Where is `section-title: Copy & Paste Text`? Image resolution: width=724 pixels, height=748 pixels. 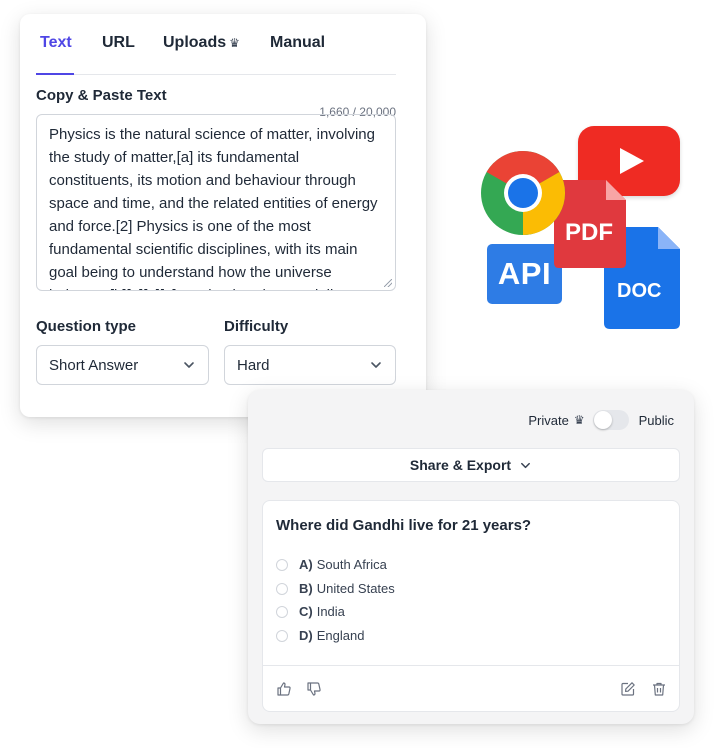 section-title: Copy & Paste Text is located at coordinates (101, 95).